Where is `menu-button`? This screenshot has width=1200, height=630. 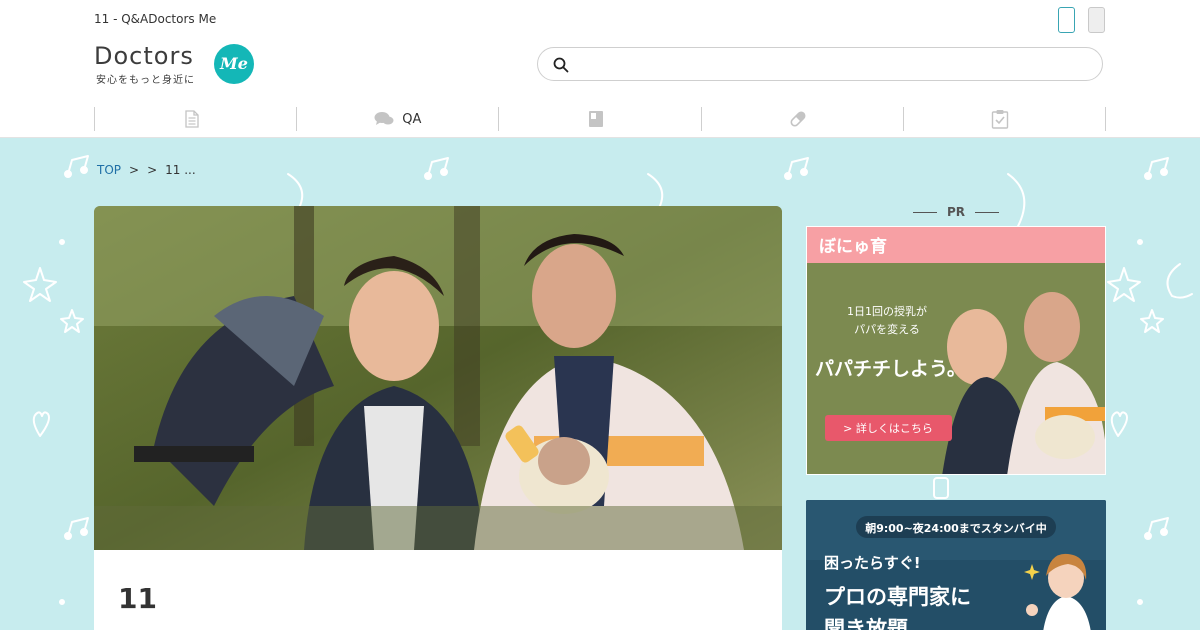 menu-button is located at coordinates (1096, 20).